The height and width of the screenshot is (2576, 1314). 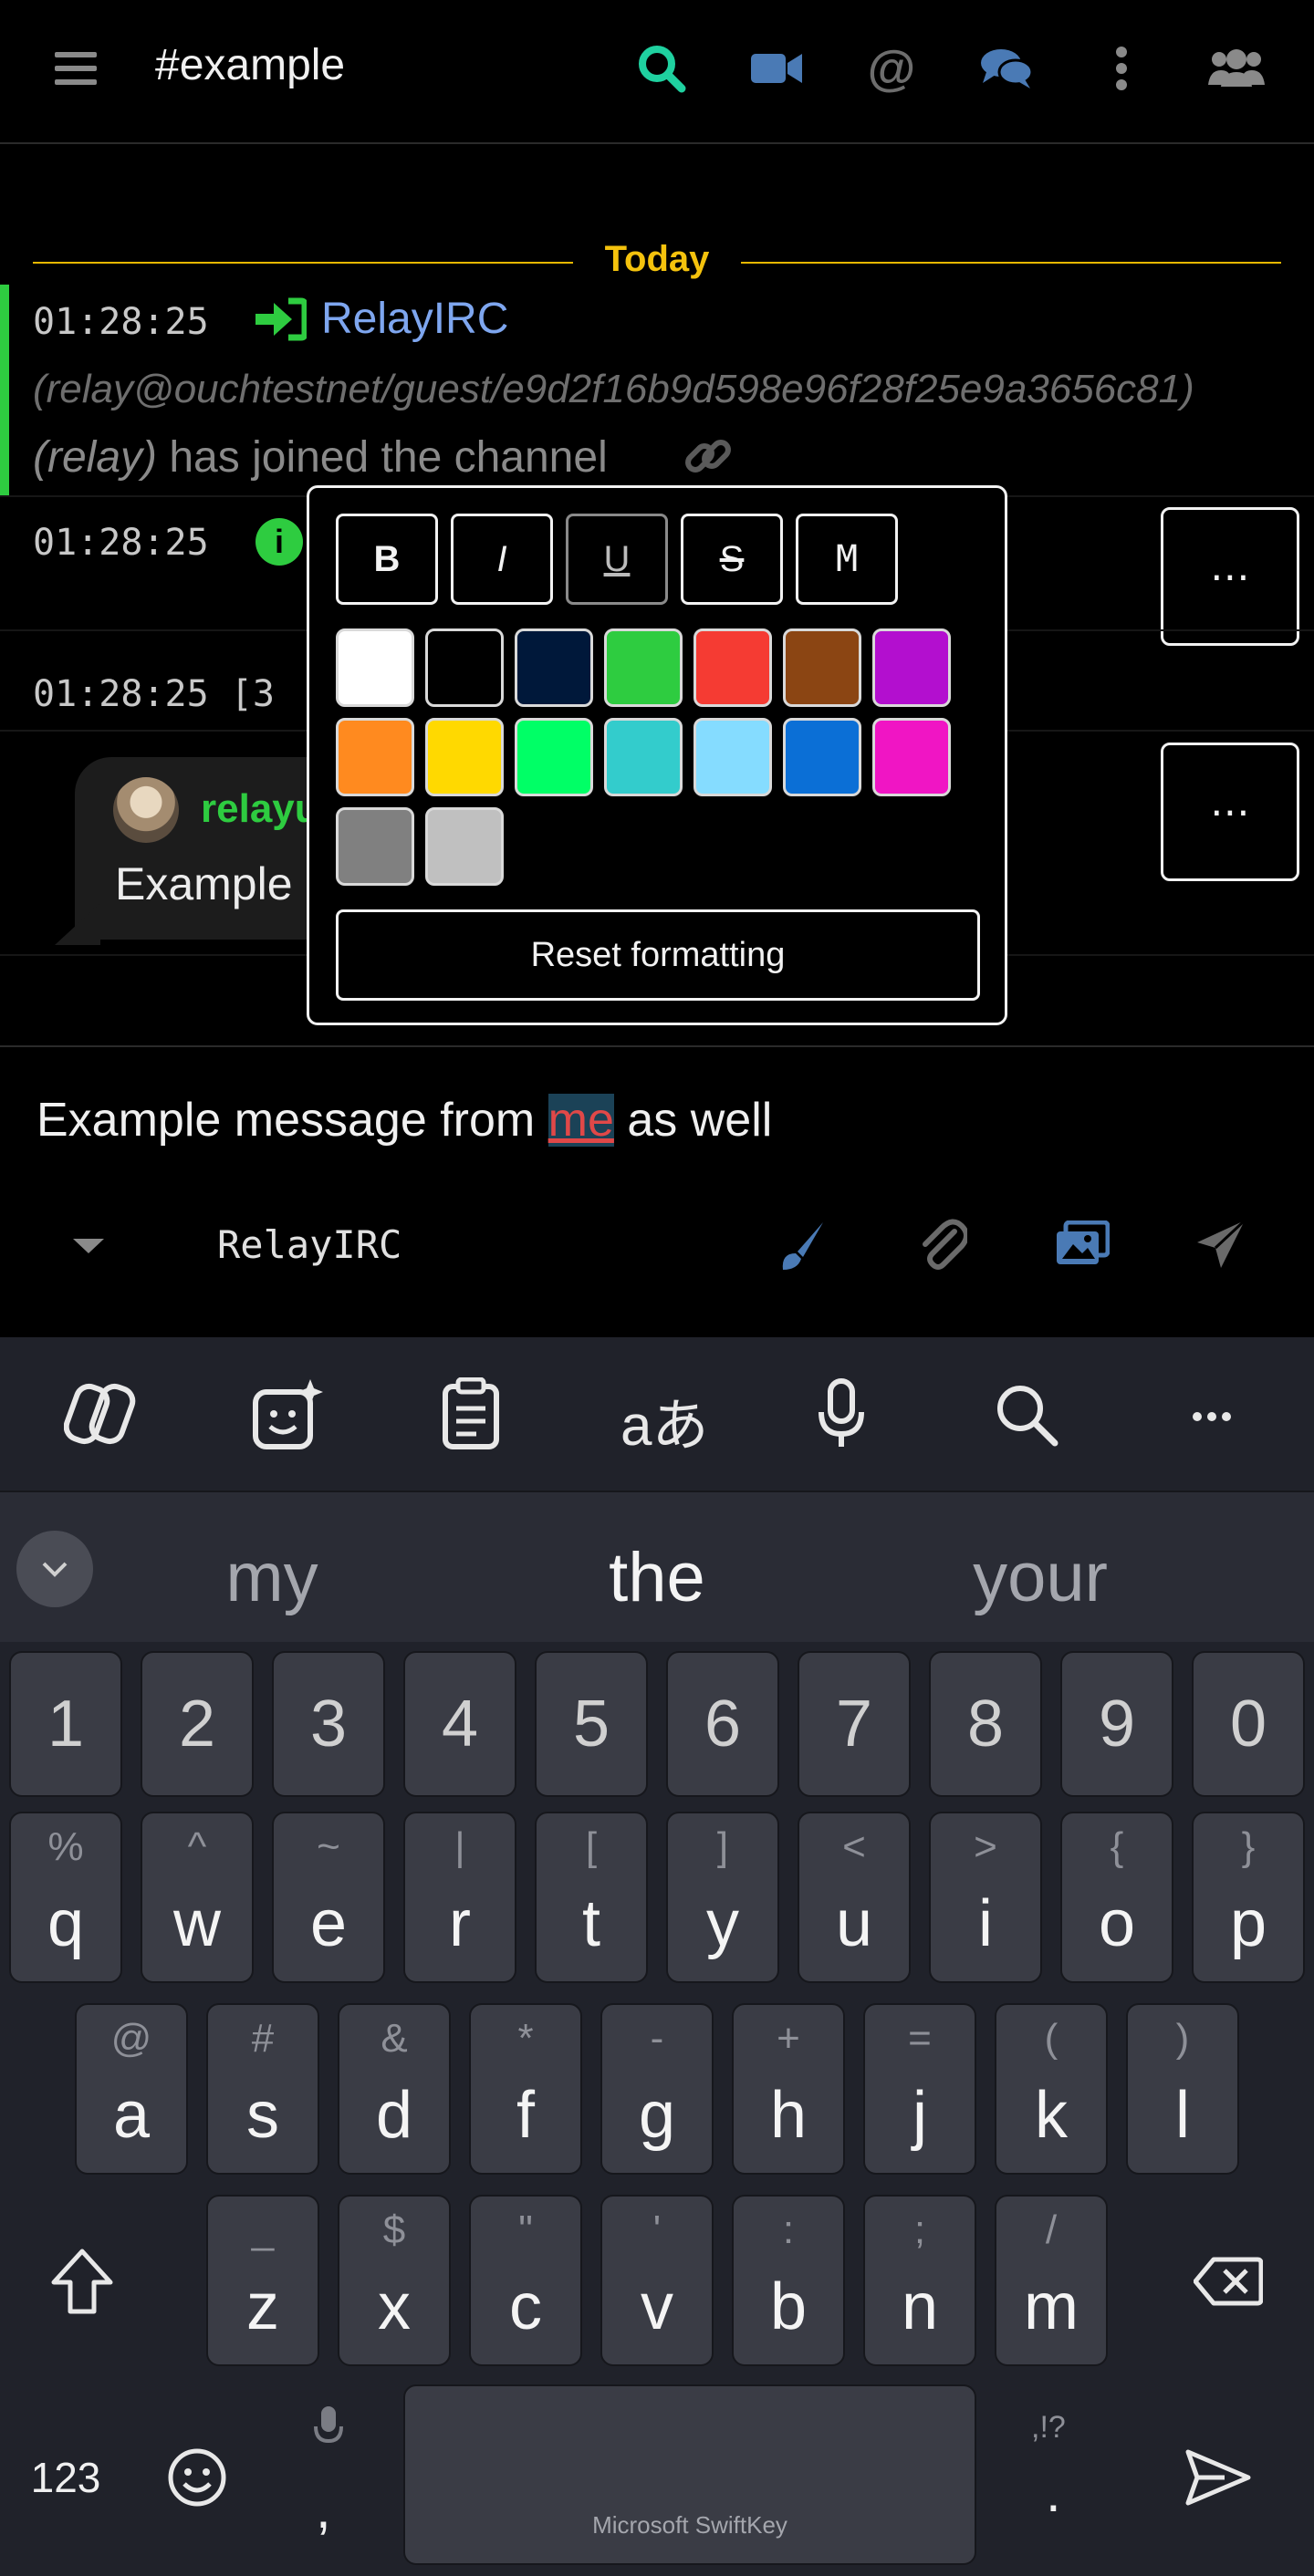 I want to click on copilot-icon, so click(x=100, y=1416).